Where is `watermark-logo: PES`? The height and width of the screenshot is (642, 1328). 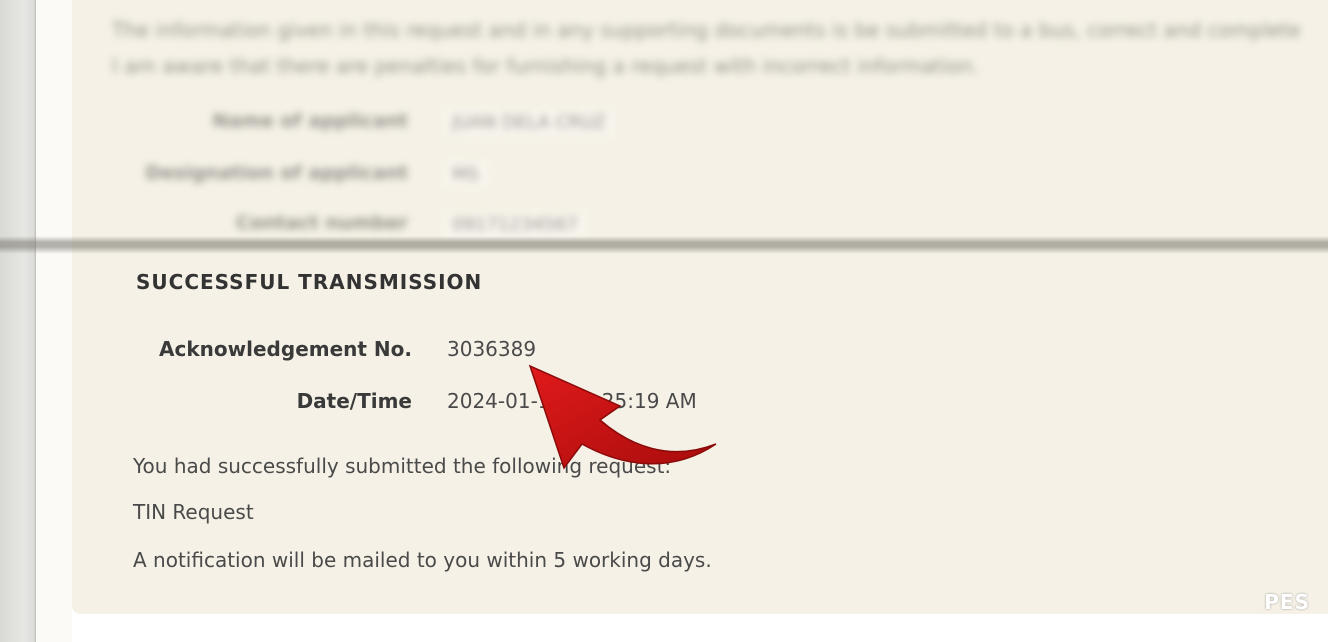
watermark-logo: PES is located at coordinates (1287, 602).